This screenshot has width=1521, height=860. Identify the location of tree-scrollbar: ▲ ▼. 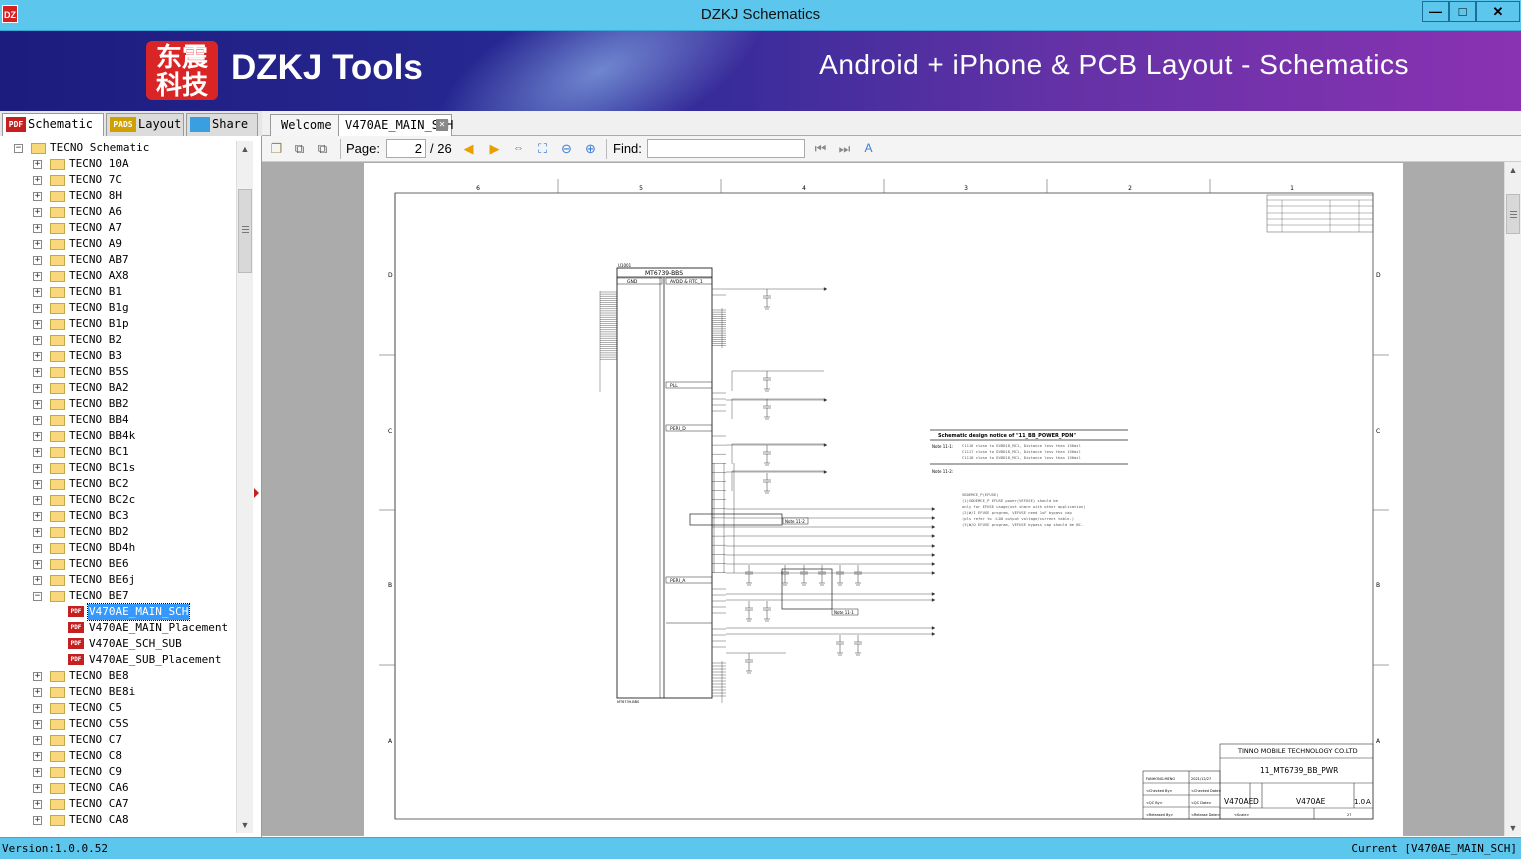
(244, 487).